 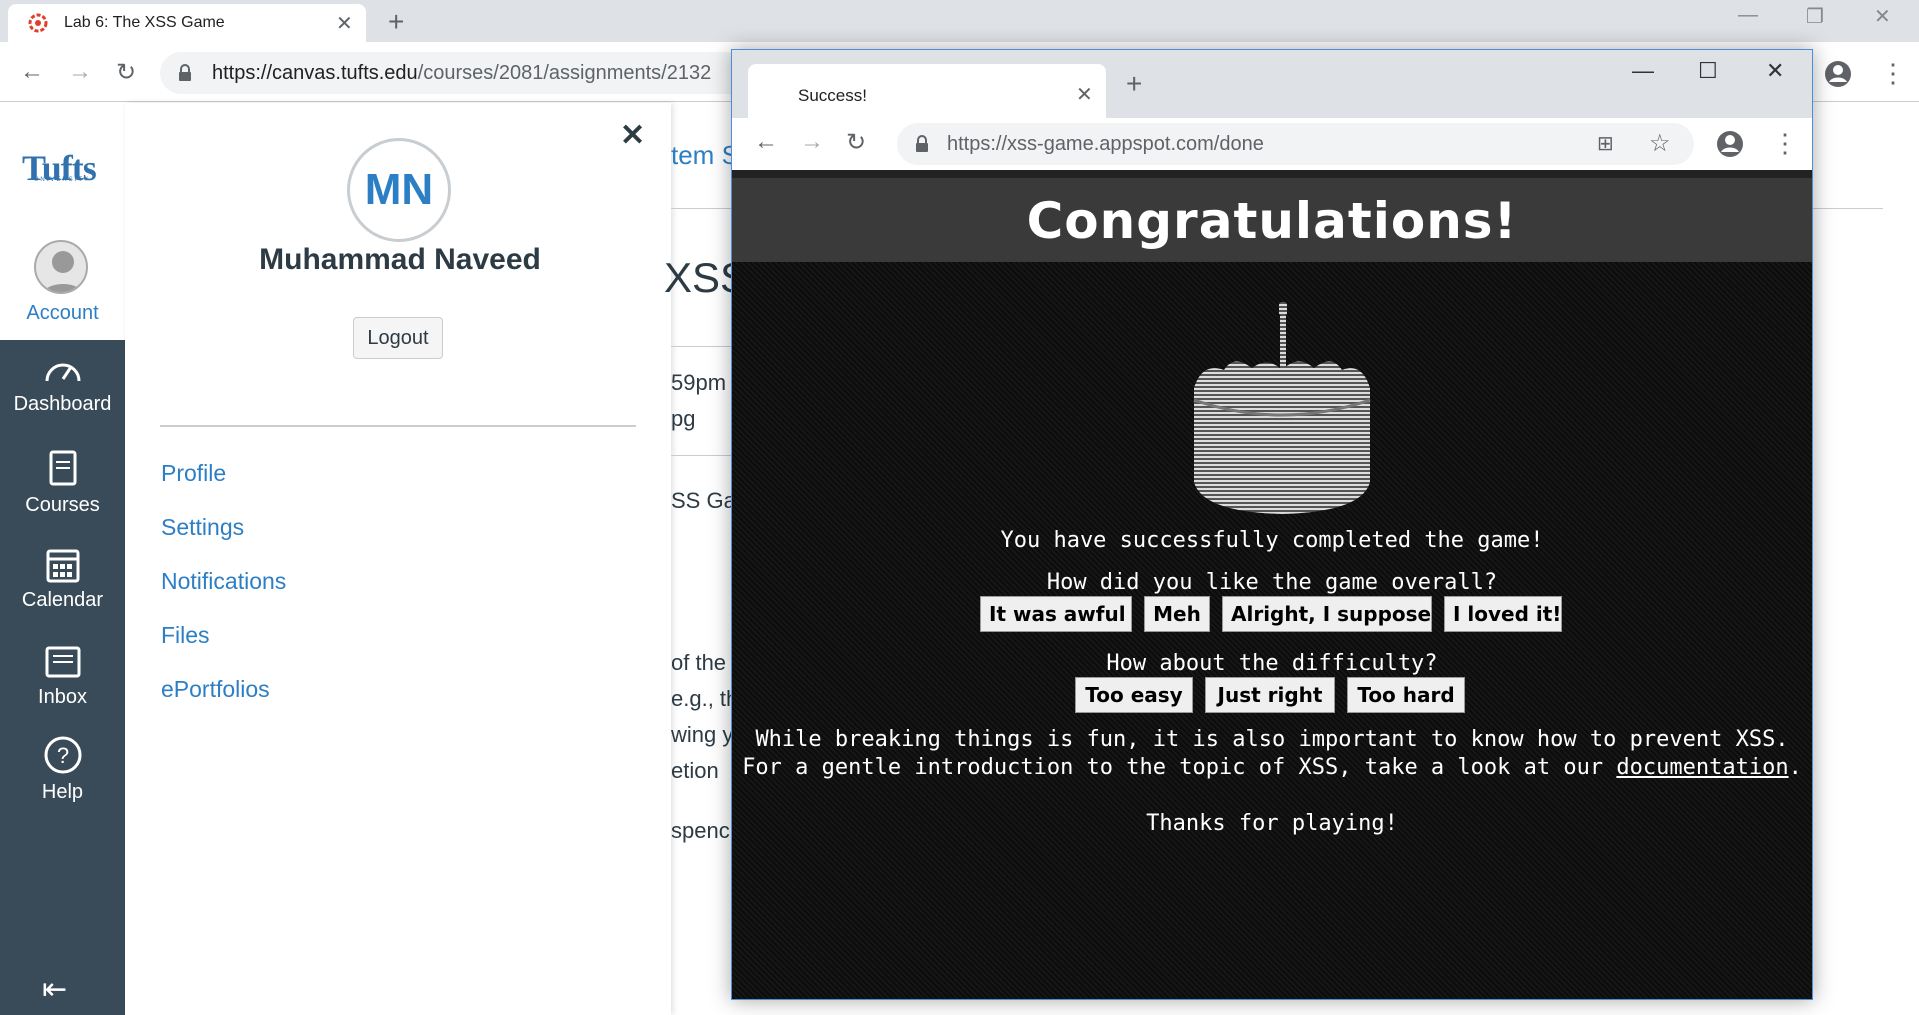 What do you see at coordinates (400, 259) in the screenshot?
I see `user-name: Muhammad Naveed` at bounding box center [400, 259].